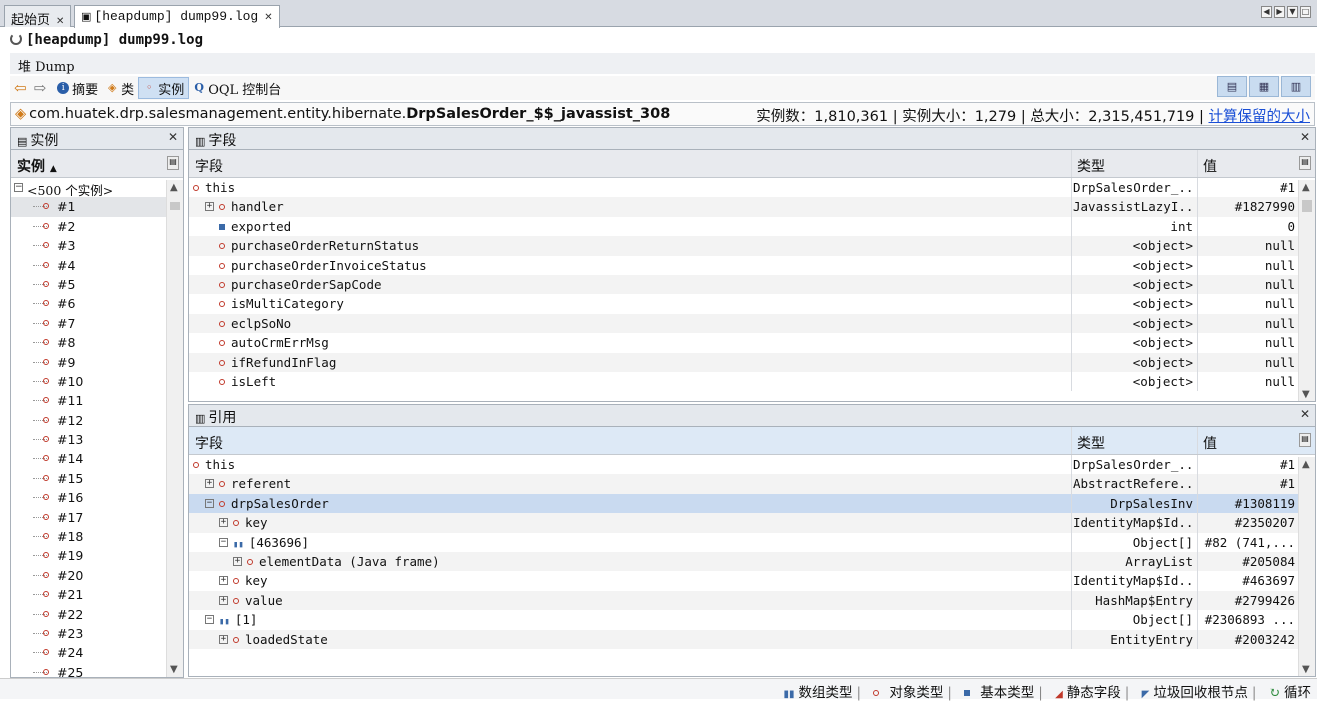 The image size is (1317, 701). I want to click on instance-item: #1, so click(97, 207).